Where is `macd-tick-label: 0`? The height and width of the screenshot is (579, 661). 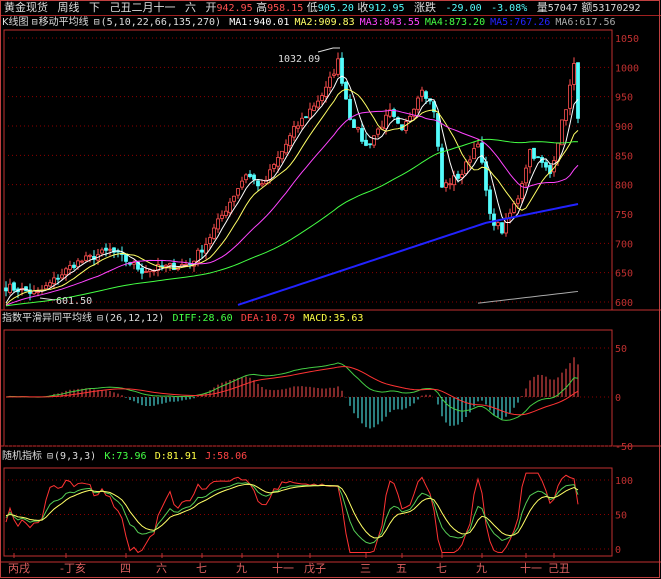
macd-tick-label: 0 is located at coordinates (618, 398).